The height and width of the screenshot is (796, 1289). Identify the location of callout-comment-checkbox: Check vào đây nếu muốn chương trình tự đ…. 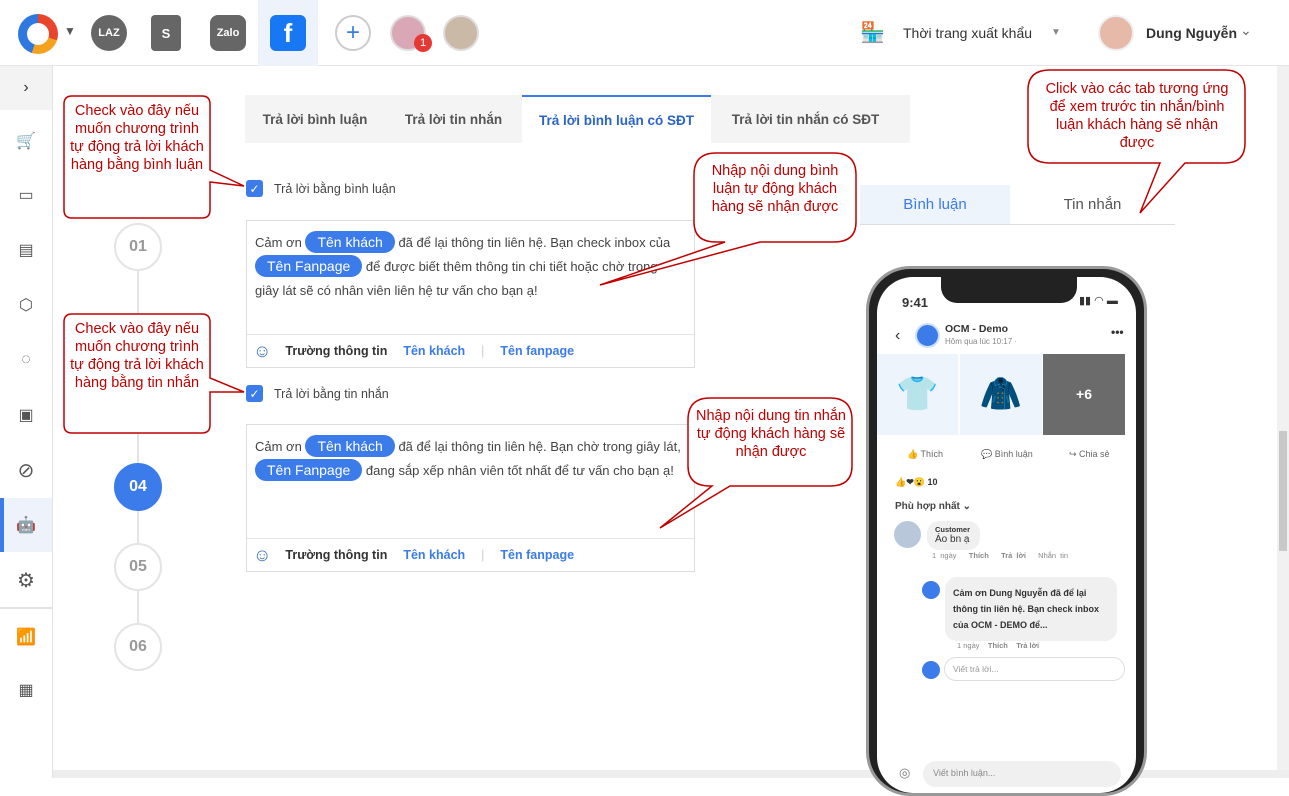
(137, 138).